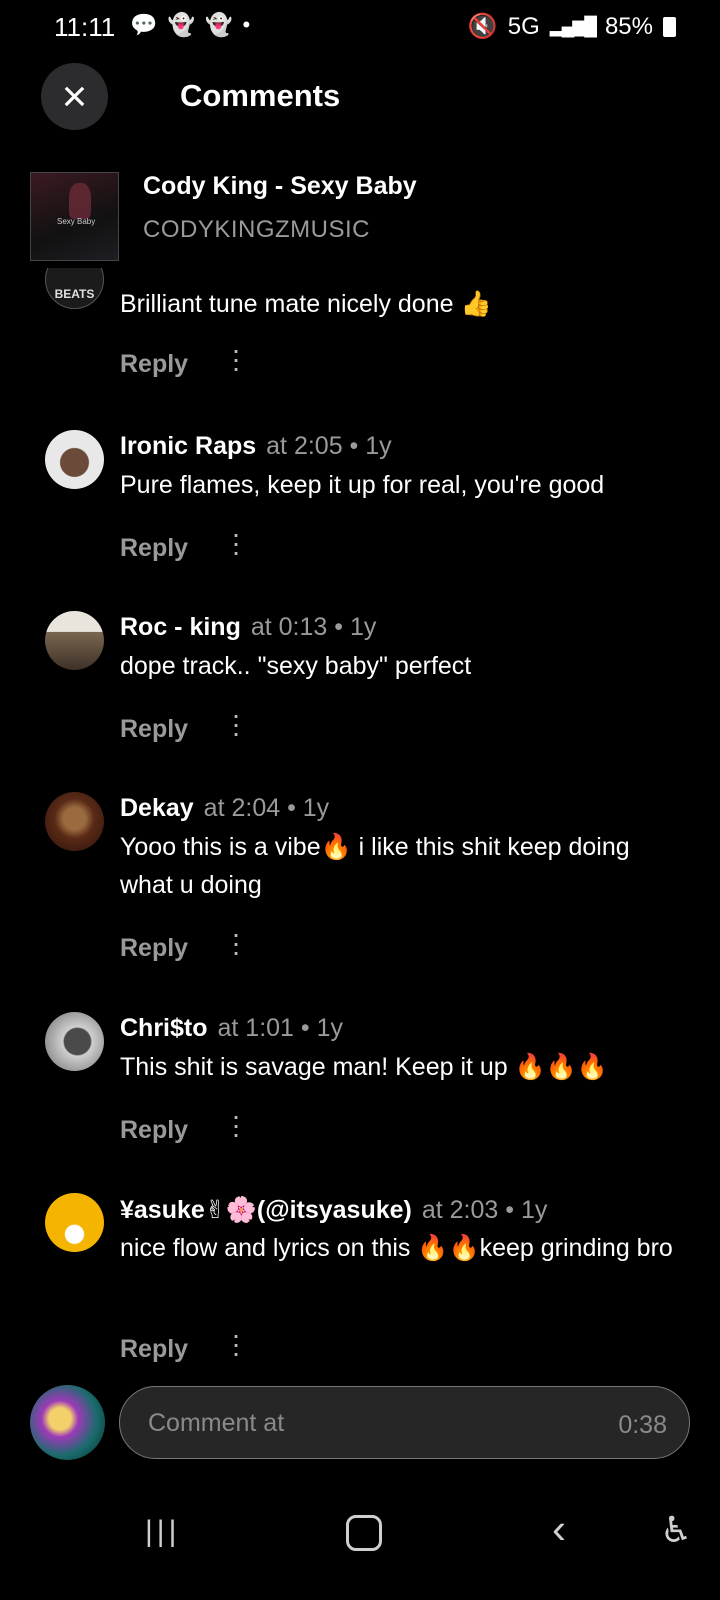 The width and height of the screenshot is (720, 1600). What do you see at coordinates (482, 26) in the screenshot?
I see `mute-icon: 🔇` at bounding box center [482, 26].